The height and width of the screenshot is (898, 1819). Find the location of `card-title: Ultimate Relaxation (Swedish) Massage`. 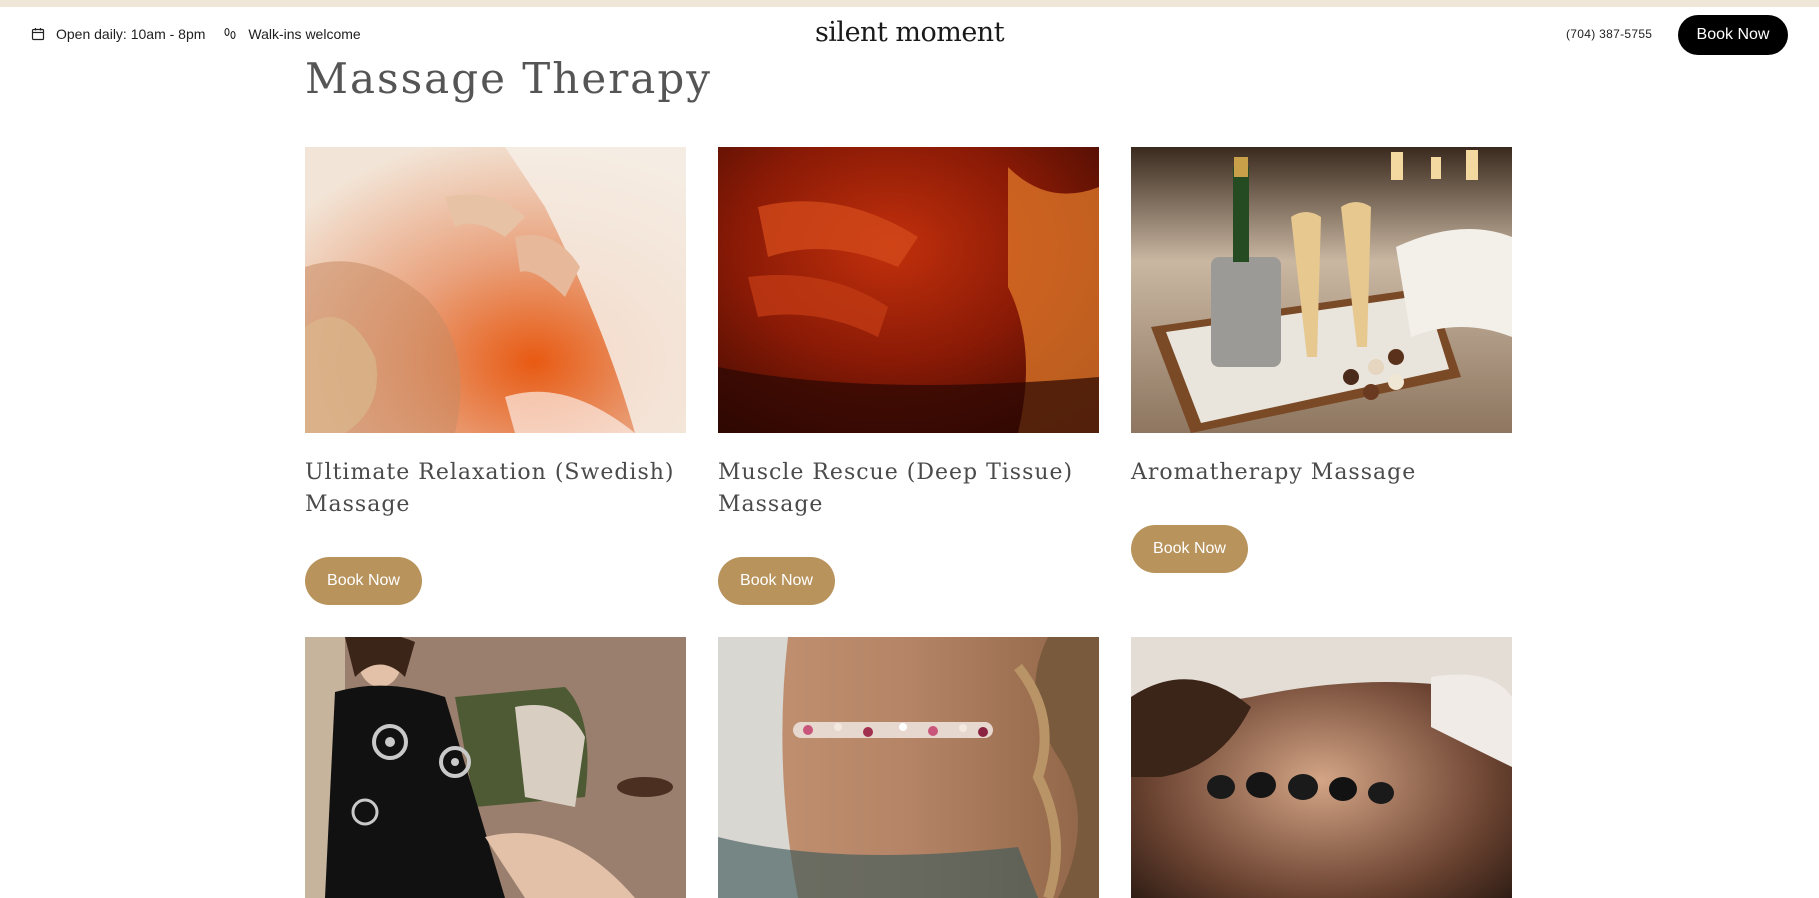

card-title: Ultimate Relaxation (Swedish) Massage is located at coordinates (490, 488).